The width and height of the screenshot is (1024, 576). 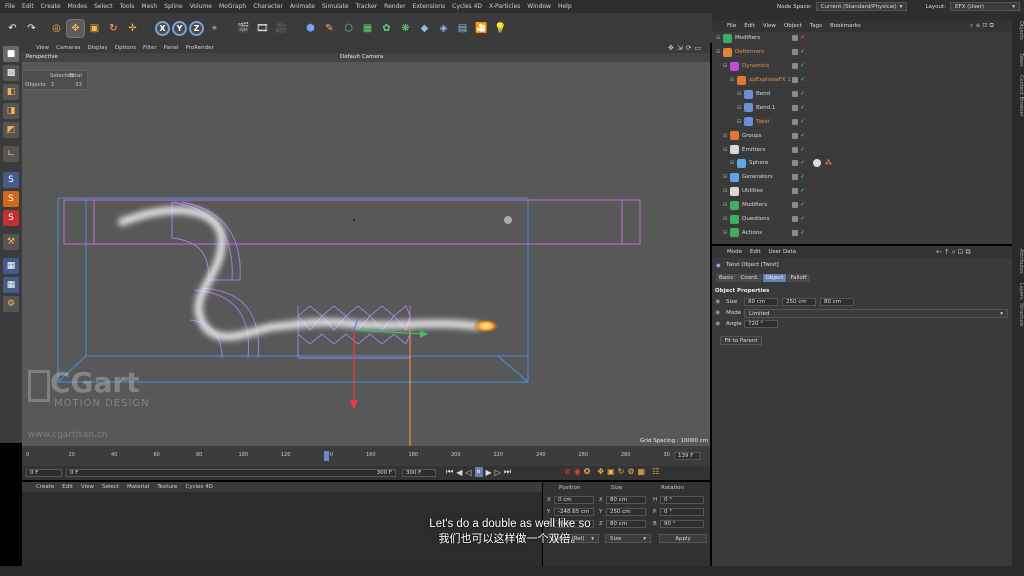 I want to click on snap-settings-button: S, so click(x=11, y=199).